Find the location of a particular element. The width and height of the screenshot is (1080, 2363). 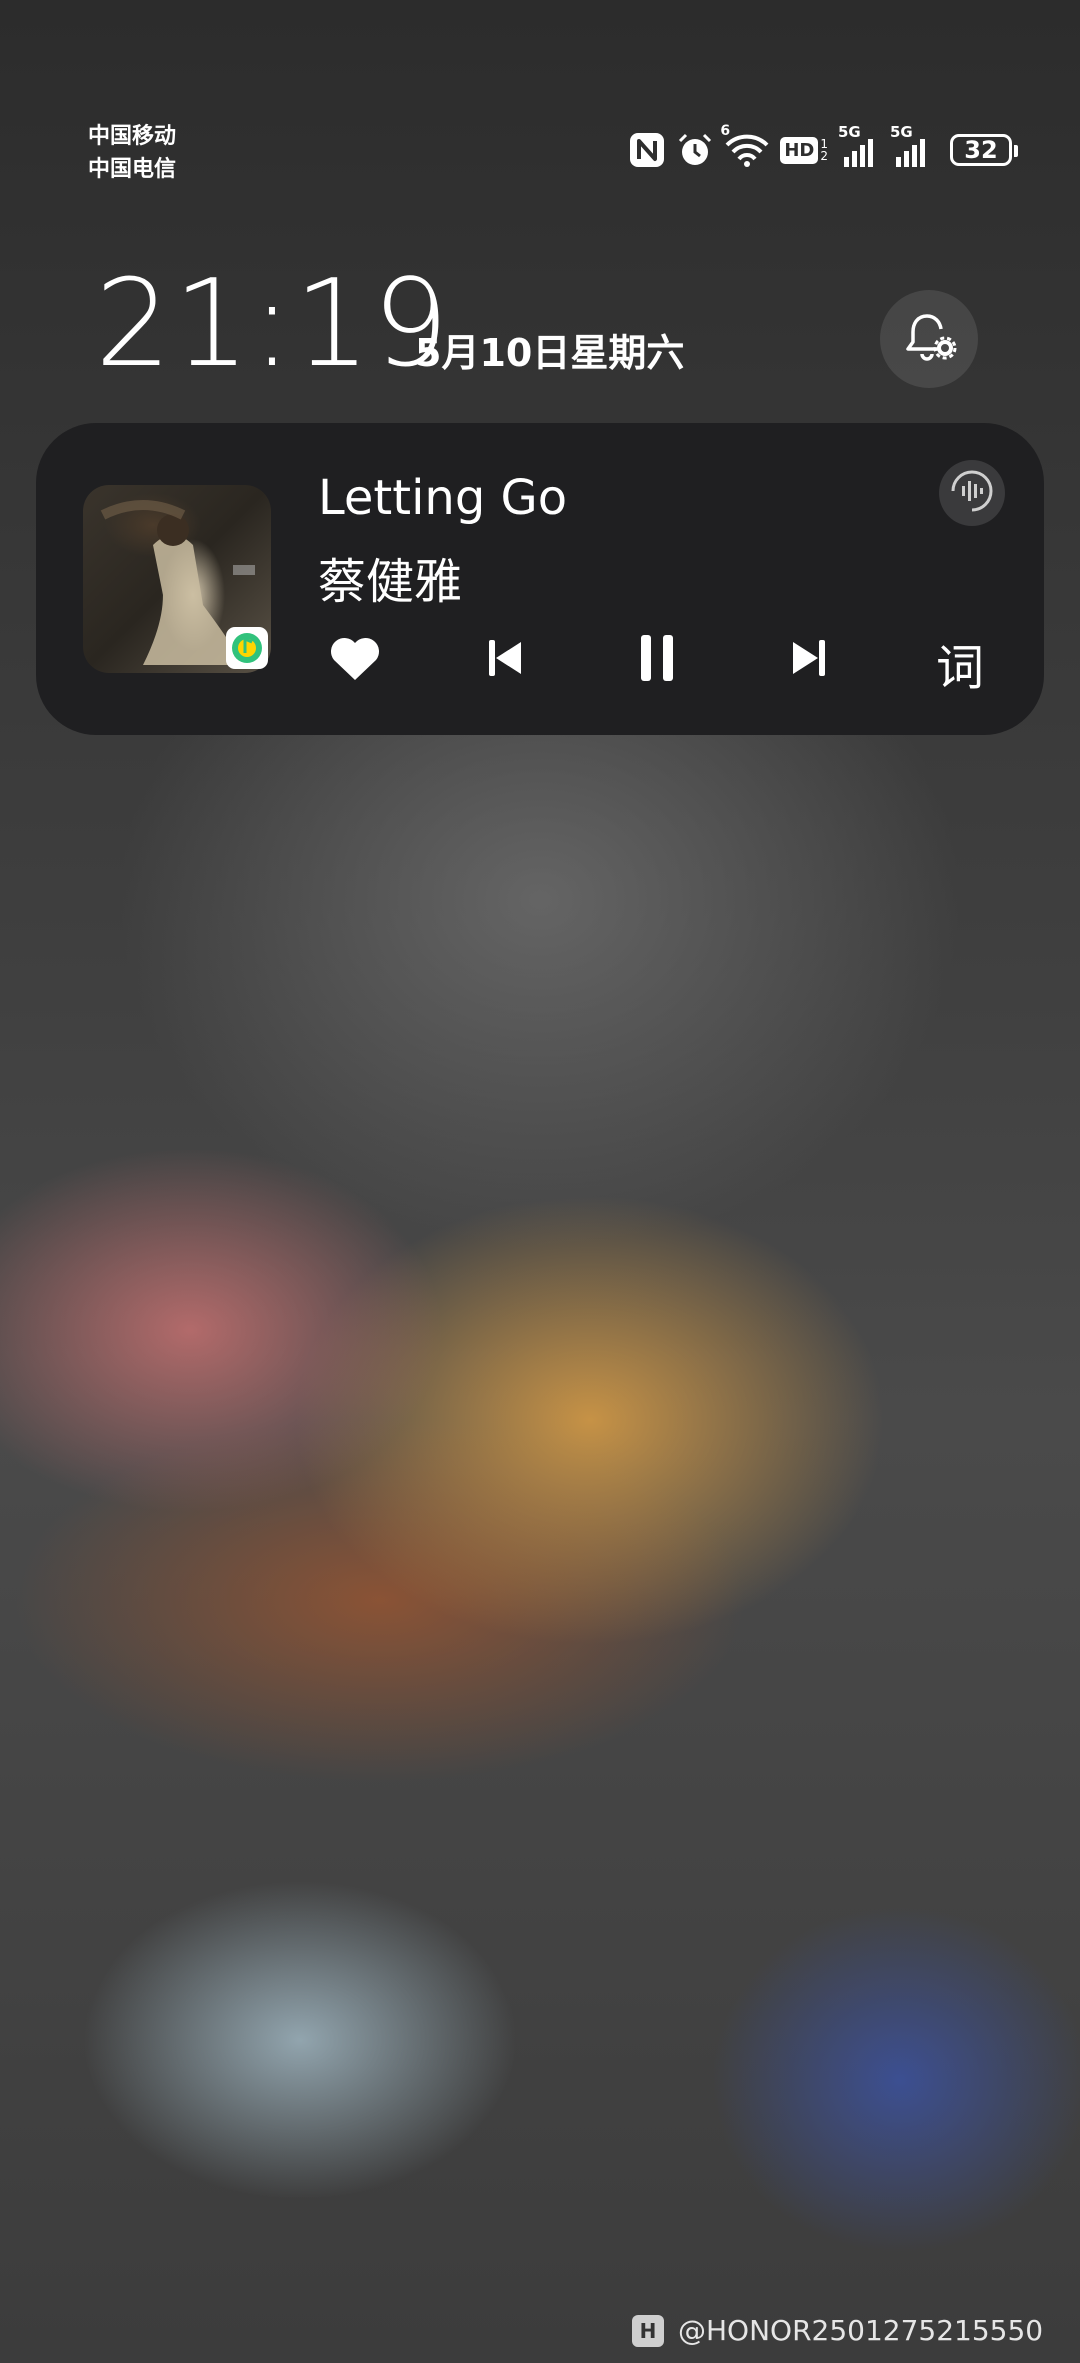

net1-label: 5G is located at coordinates (849, 132).